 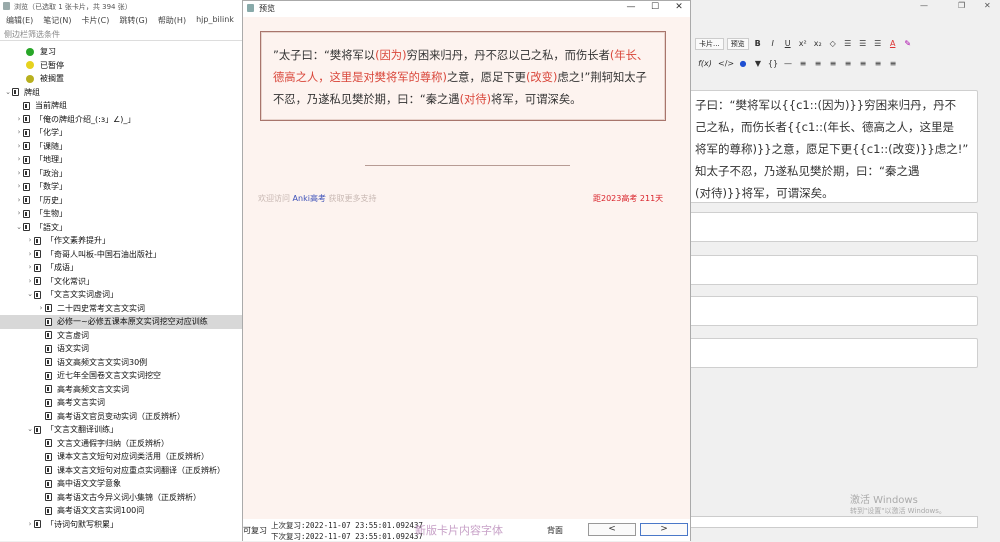 What do you see at coordinates (121, 309) in the screenshot?
I see `sidebar-deck-item: › 二十四史常考文言文实词` at bounding box center [121, 309].